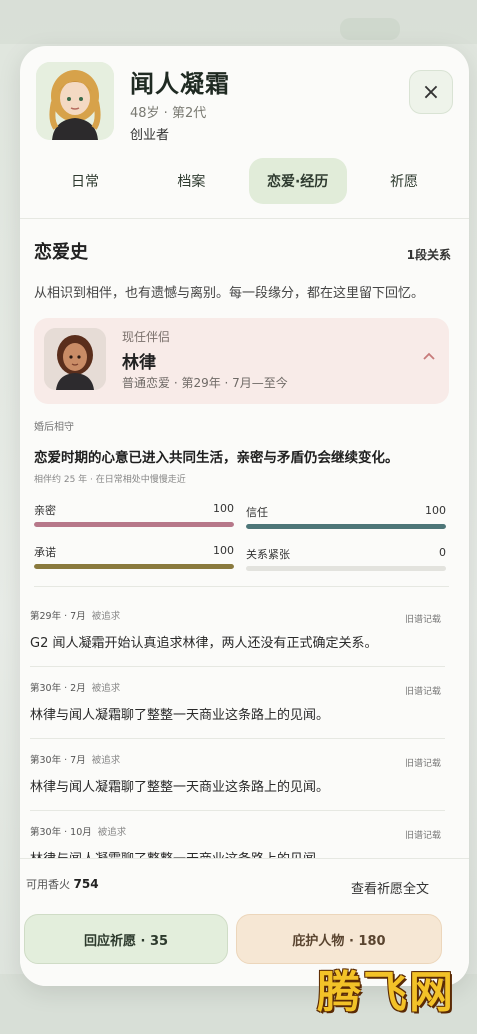  I want to click on tab-daily: 日常, so click(85, 181).